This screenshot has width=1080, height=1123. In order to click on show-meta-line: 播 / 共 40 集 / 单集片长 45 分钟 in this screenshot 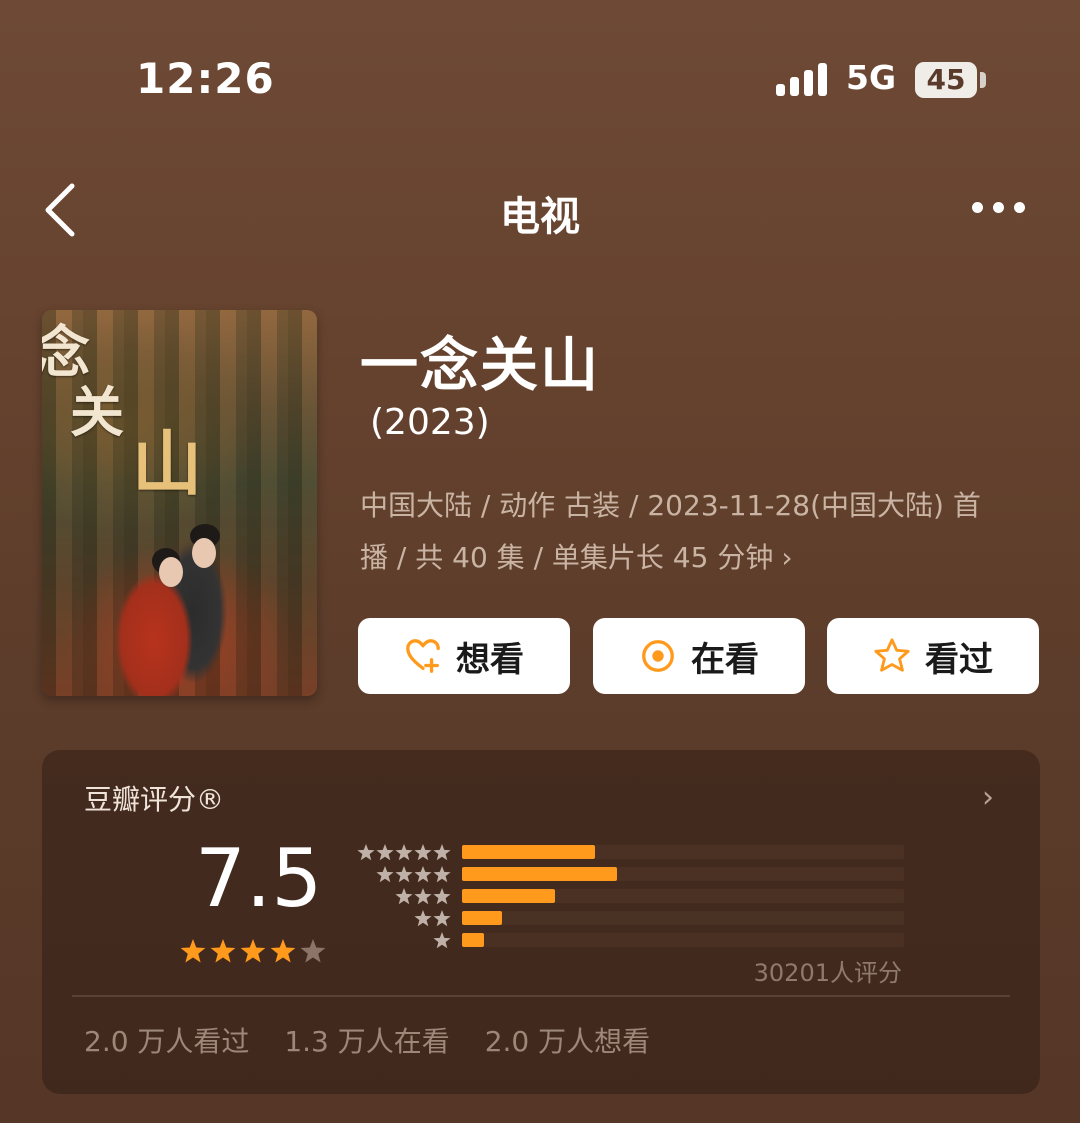, I will do `click(567, 557)`.